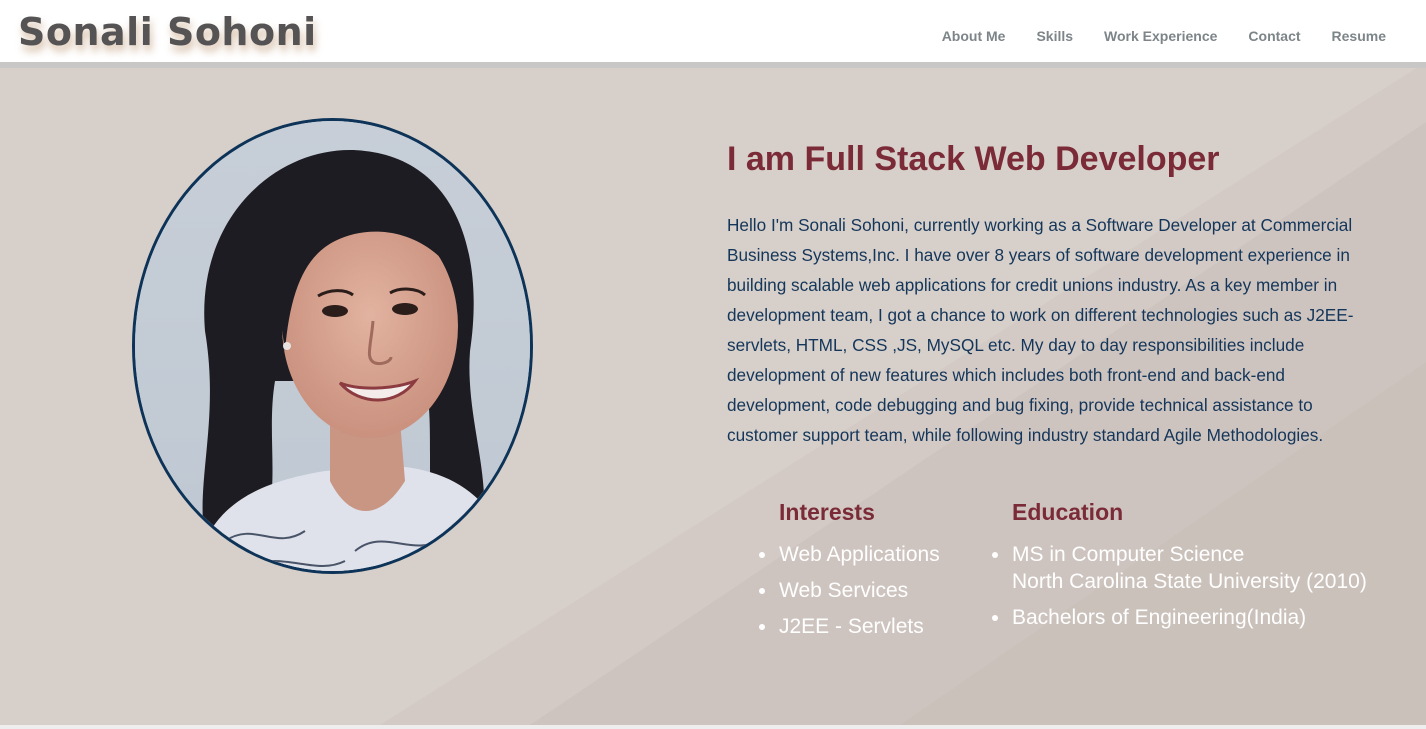 The height and width of the screenshot is (729, 1426). What do you see at coordinates (167, 32) in the screenshot?
I see `site-brand: Sonali Sohoni` at bounding box center [167, 32].